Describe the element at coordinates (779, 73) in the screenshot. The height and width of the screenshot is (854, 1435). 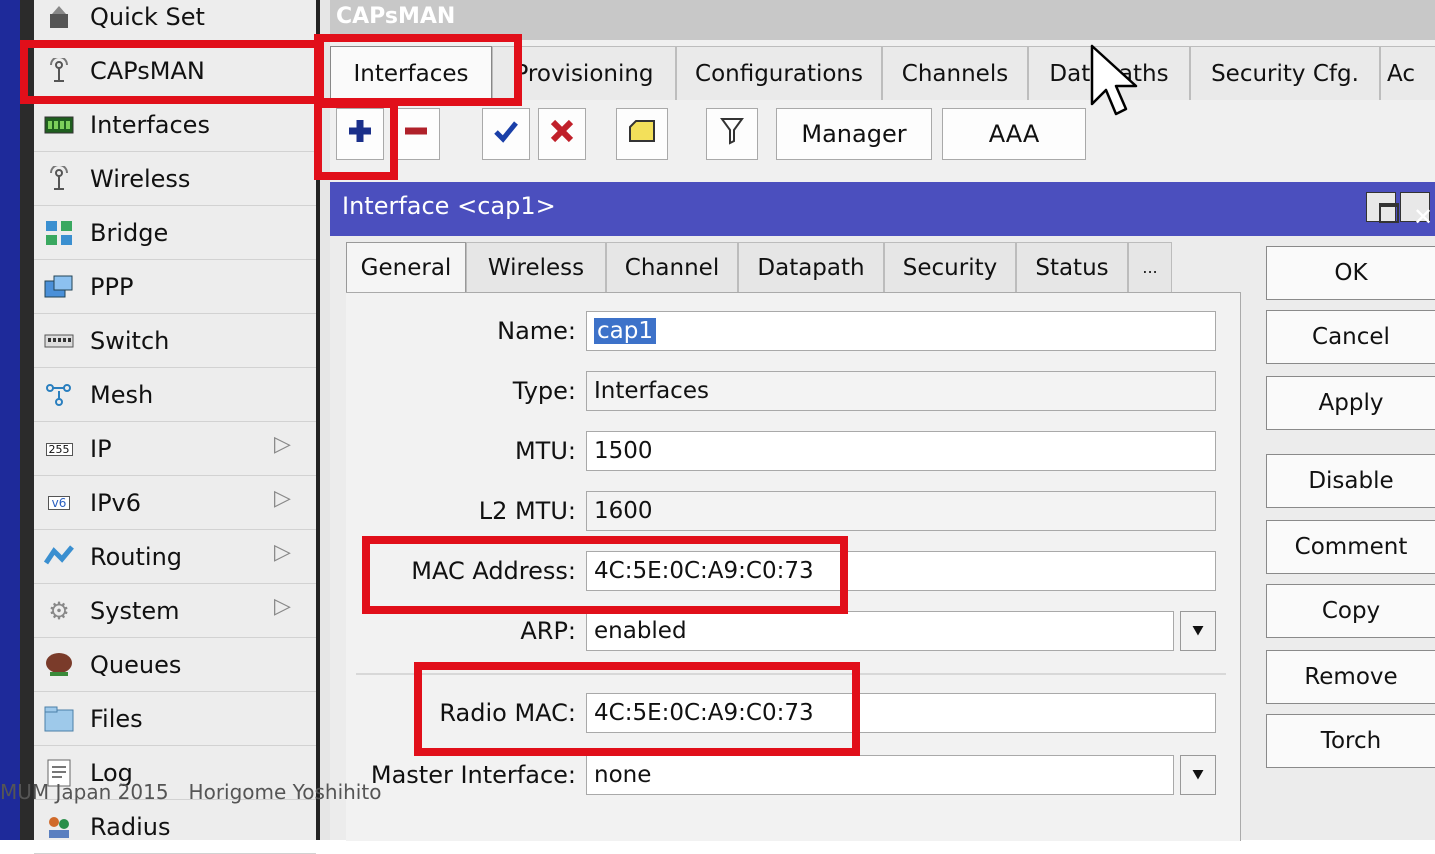
I see `tab-configurations: Configurations` at that location.